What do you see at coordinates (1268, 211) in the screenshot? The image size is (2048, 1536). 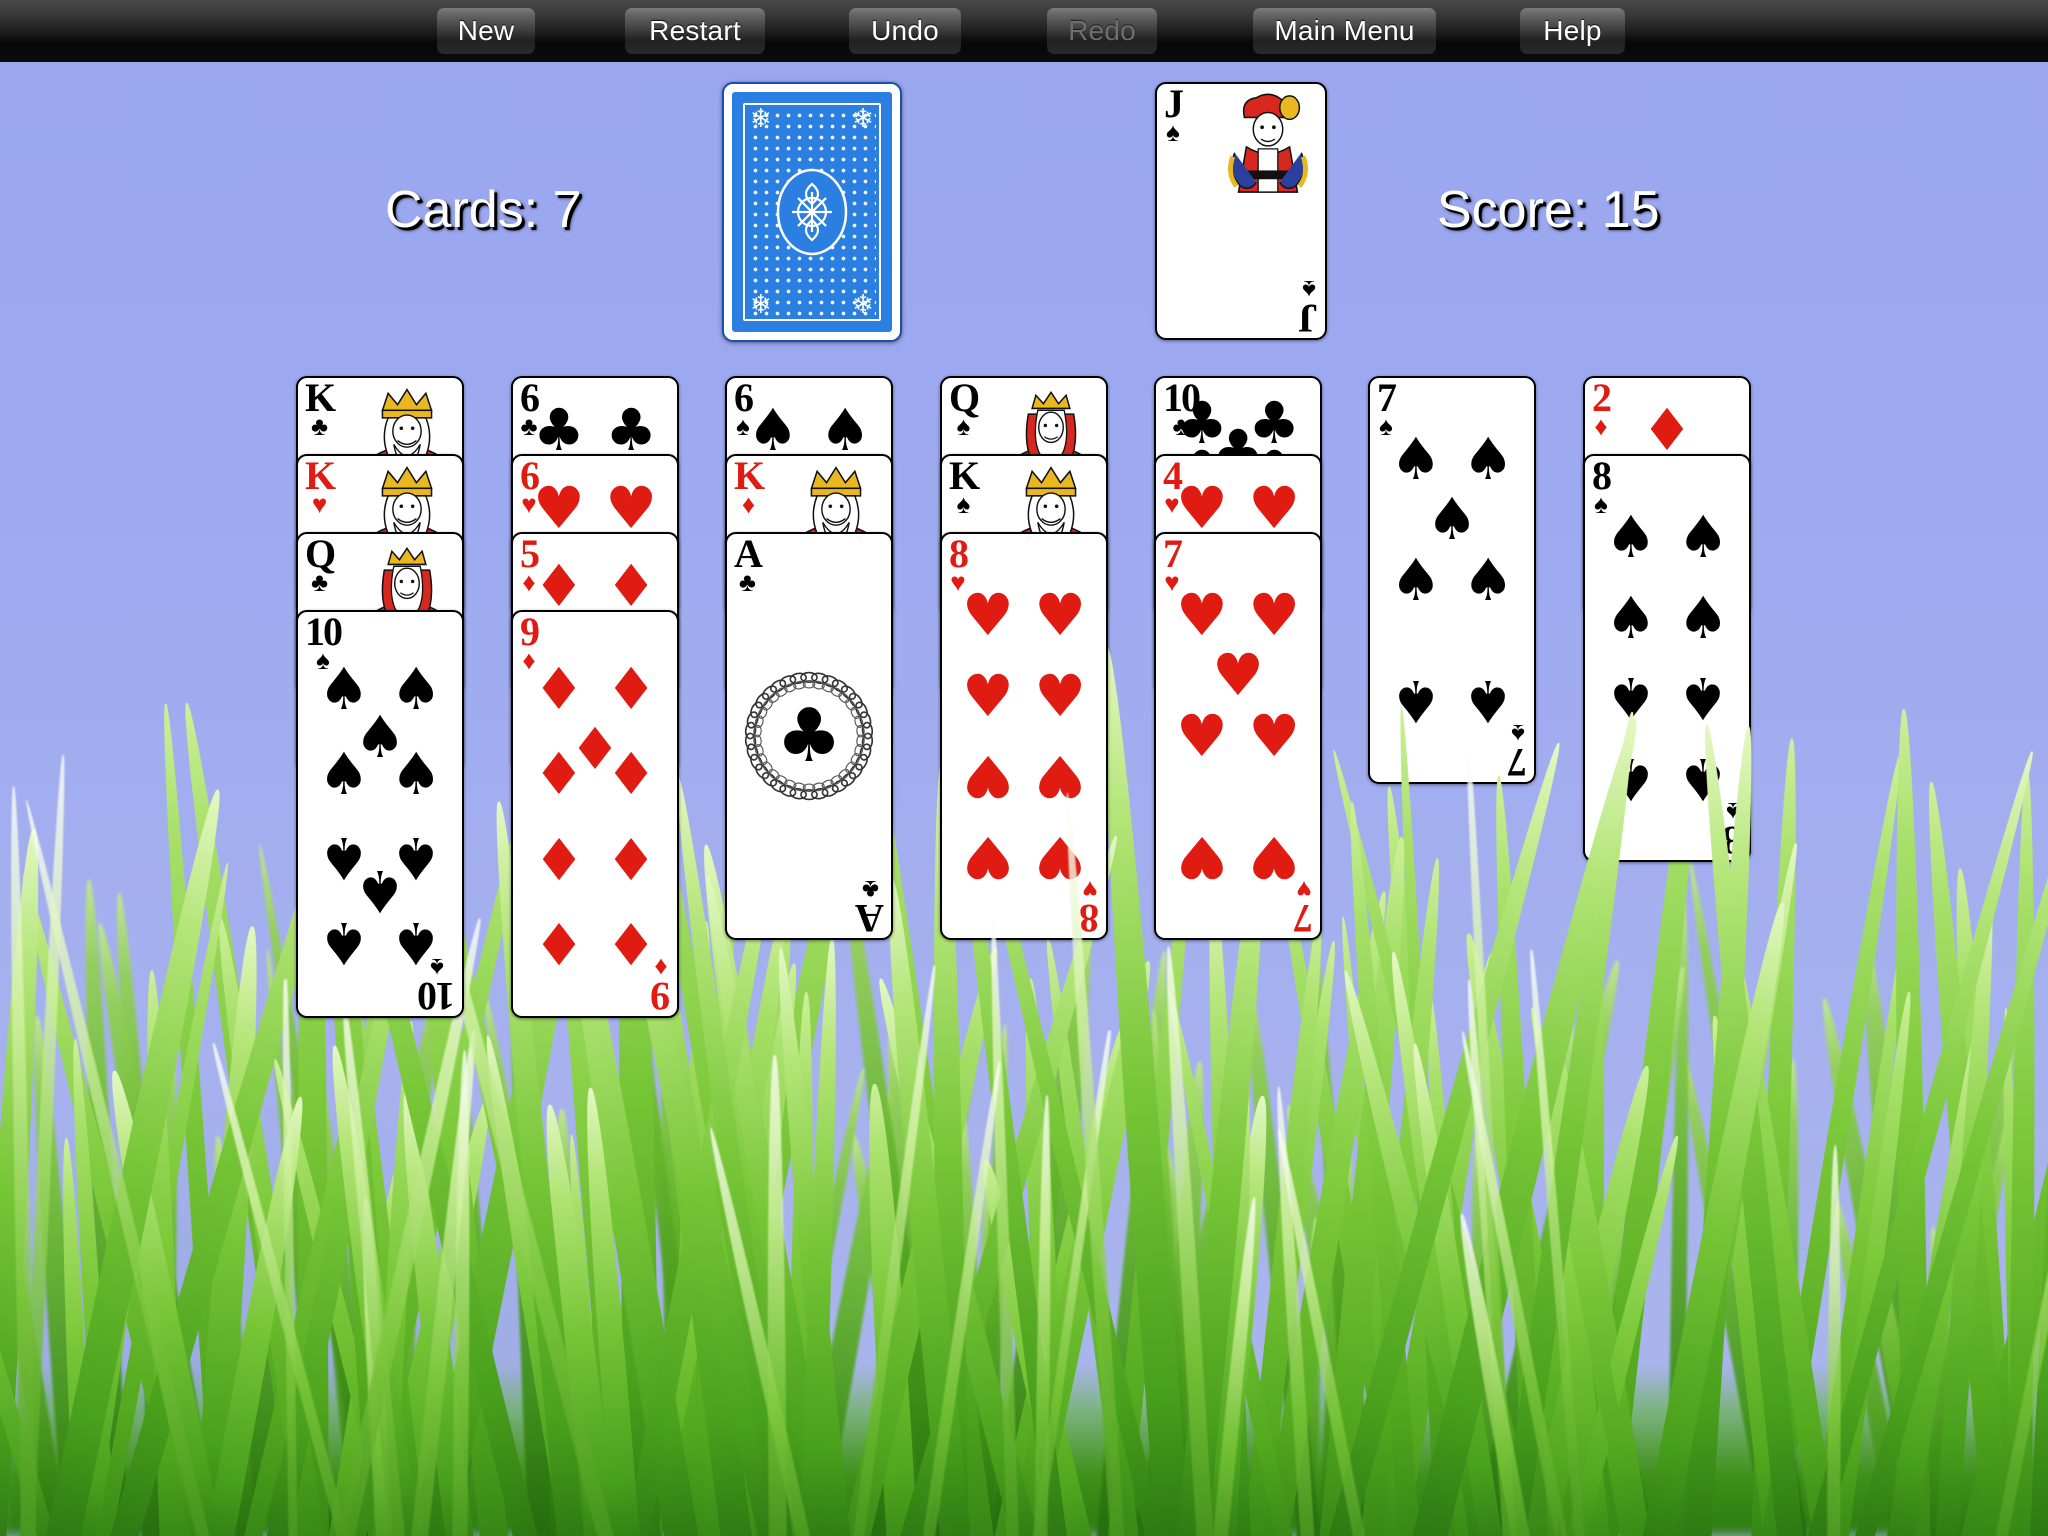 I see `court-figure` at bounding box center [1268, 211].